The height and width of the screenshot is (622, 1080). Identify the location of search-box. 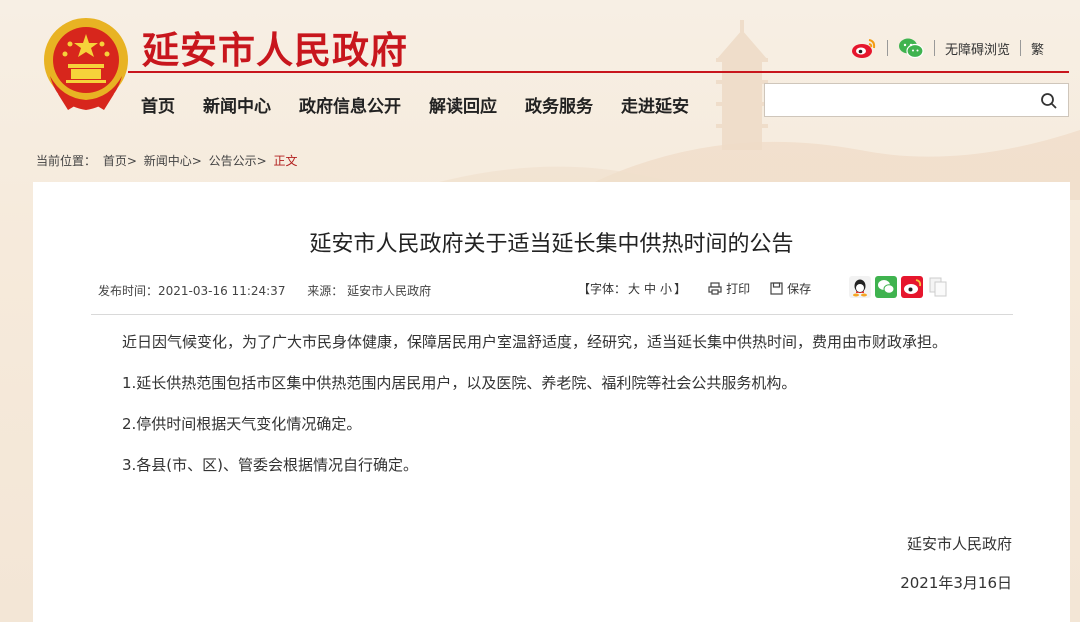
(916, 100).